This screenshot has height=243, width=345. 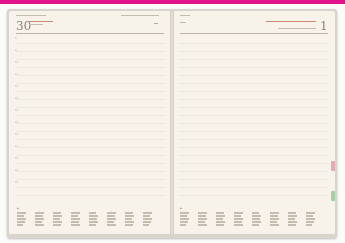 What do you see at coordinates (17, 122) in the screenshot?
I see `time-slot-label: 15` at bounding box center [17, 122].